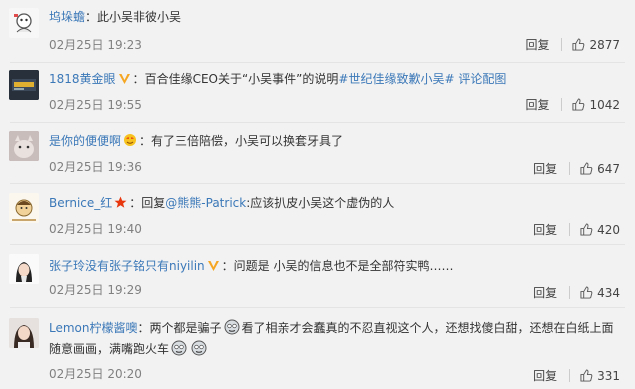 Image resolution: width=635 pixels, height=389 pixels. Describe the element at coordinates (185, 328) in the screenshot. I see `comment-text: 两个都是骗子` at that location.